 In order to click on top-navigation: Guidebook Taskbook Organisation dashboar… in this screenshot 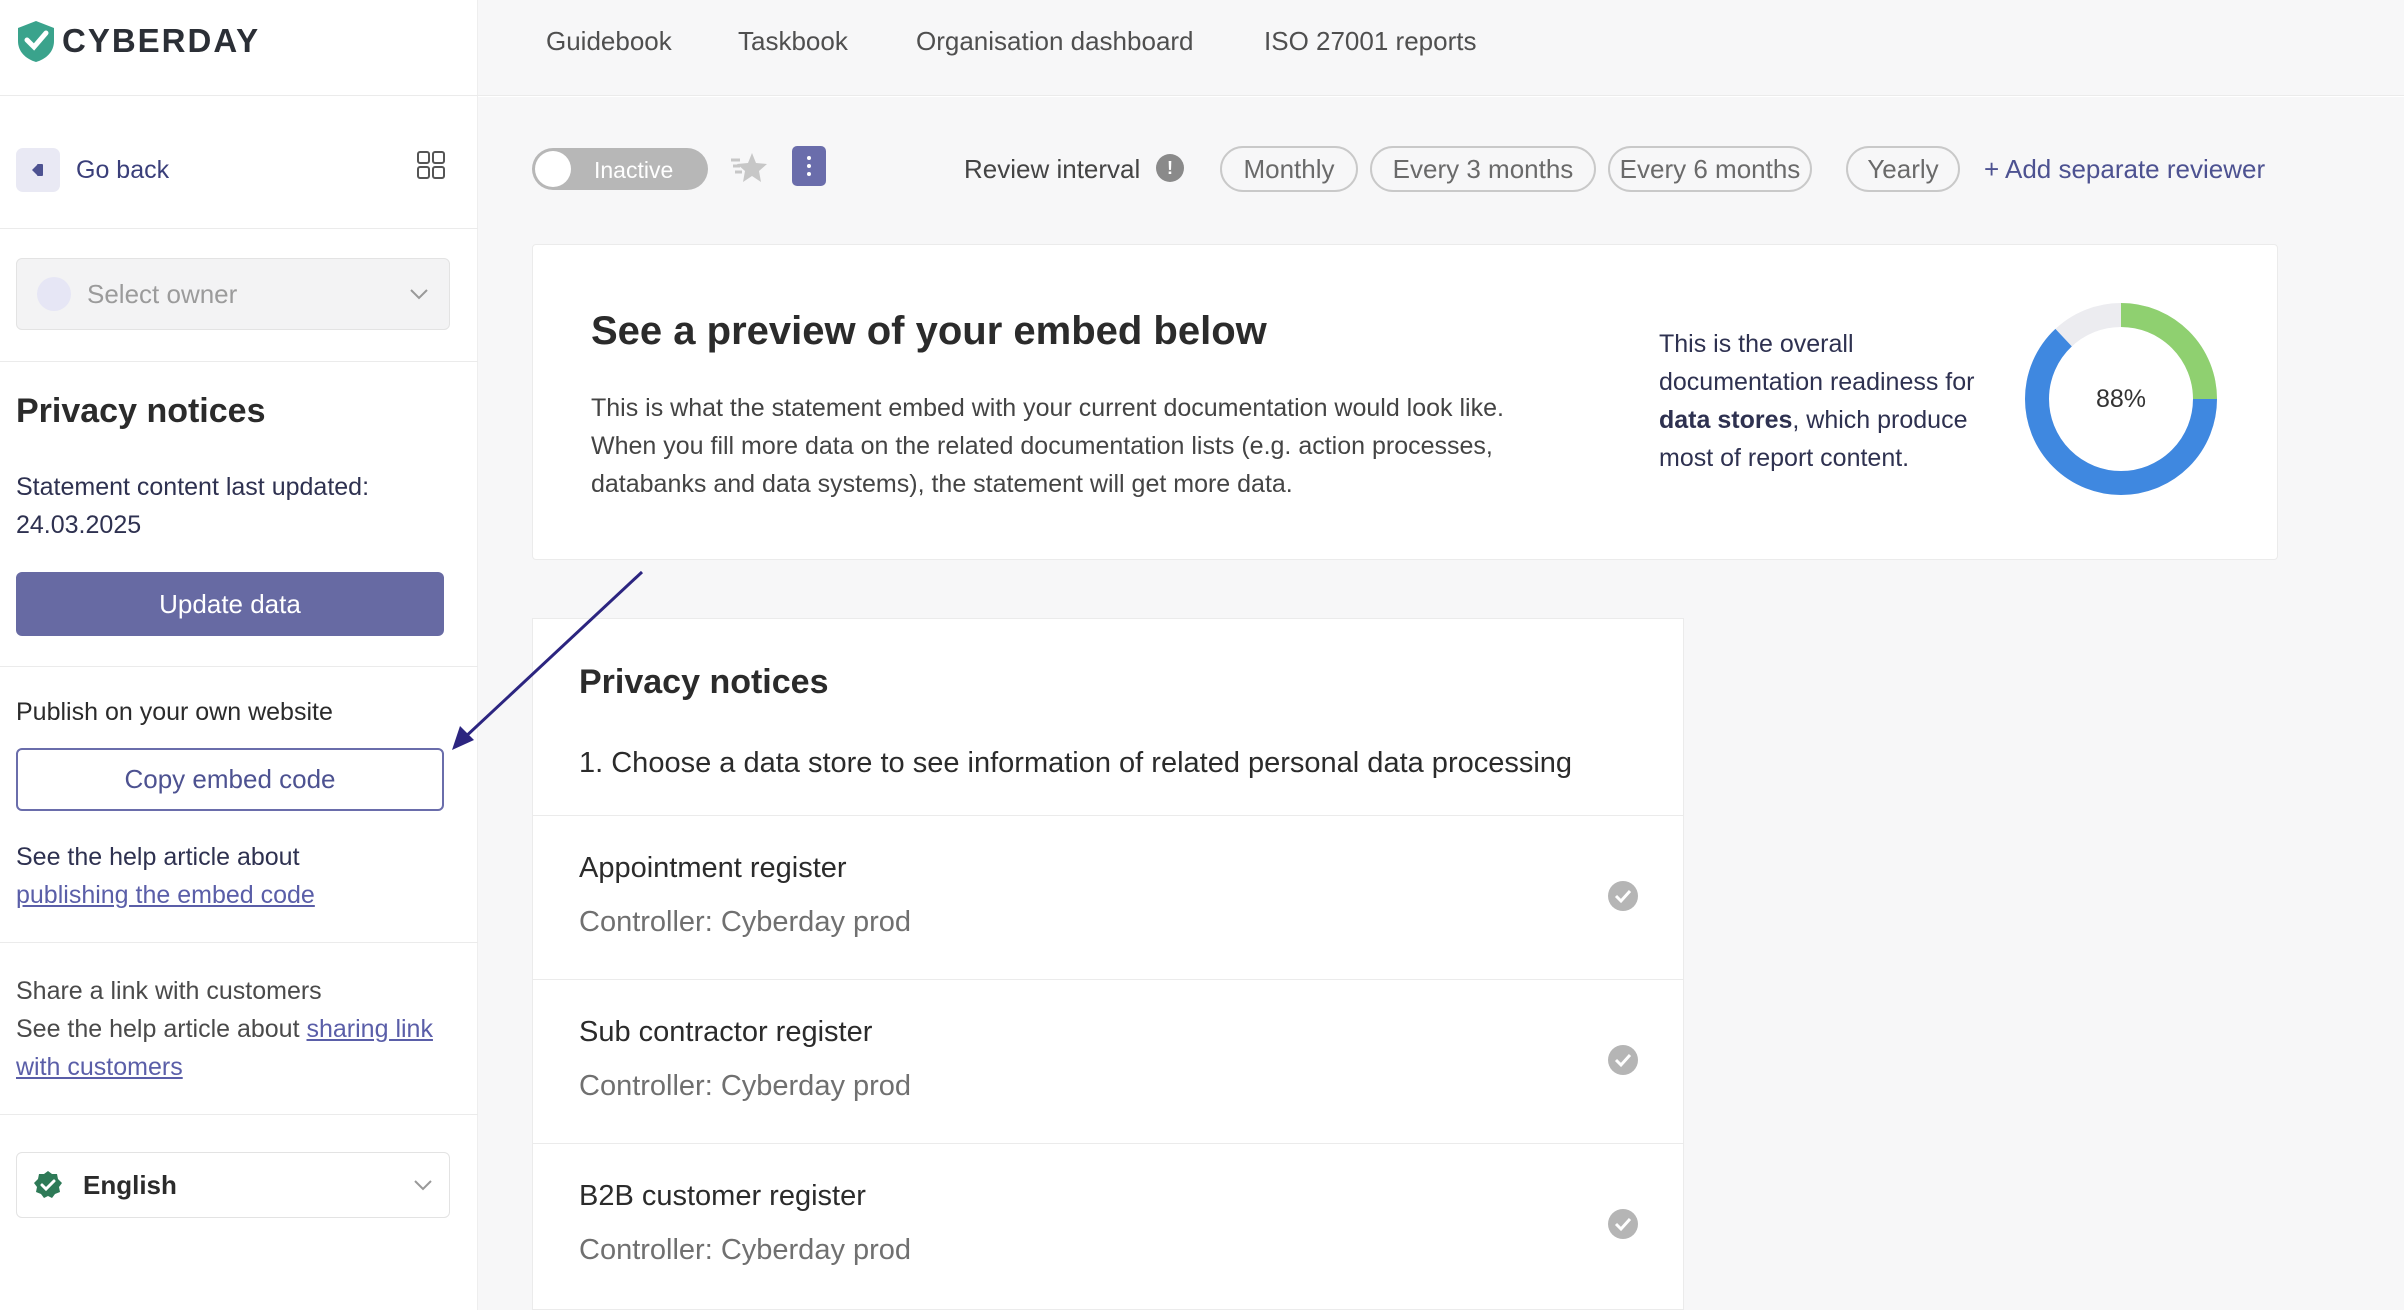, I will do `click(1441, 48)`.